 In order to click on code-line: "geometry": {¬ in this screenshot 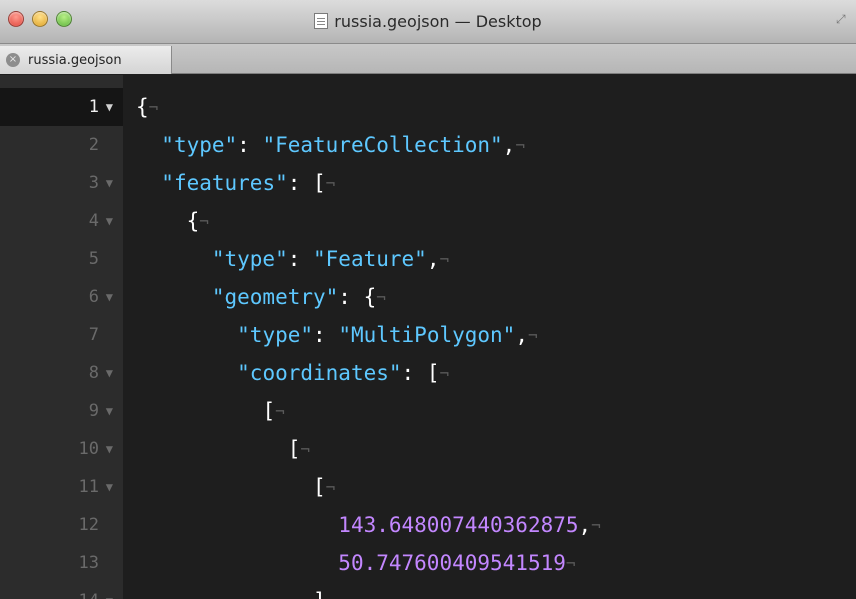, I will do `click(261, 297)`.